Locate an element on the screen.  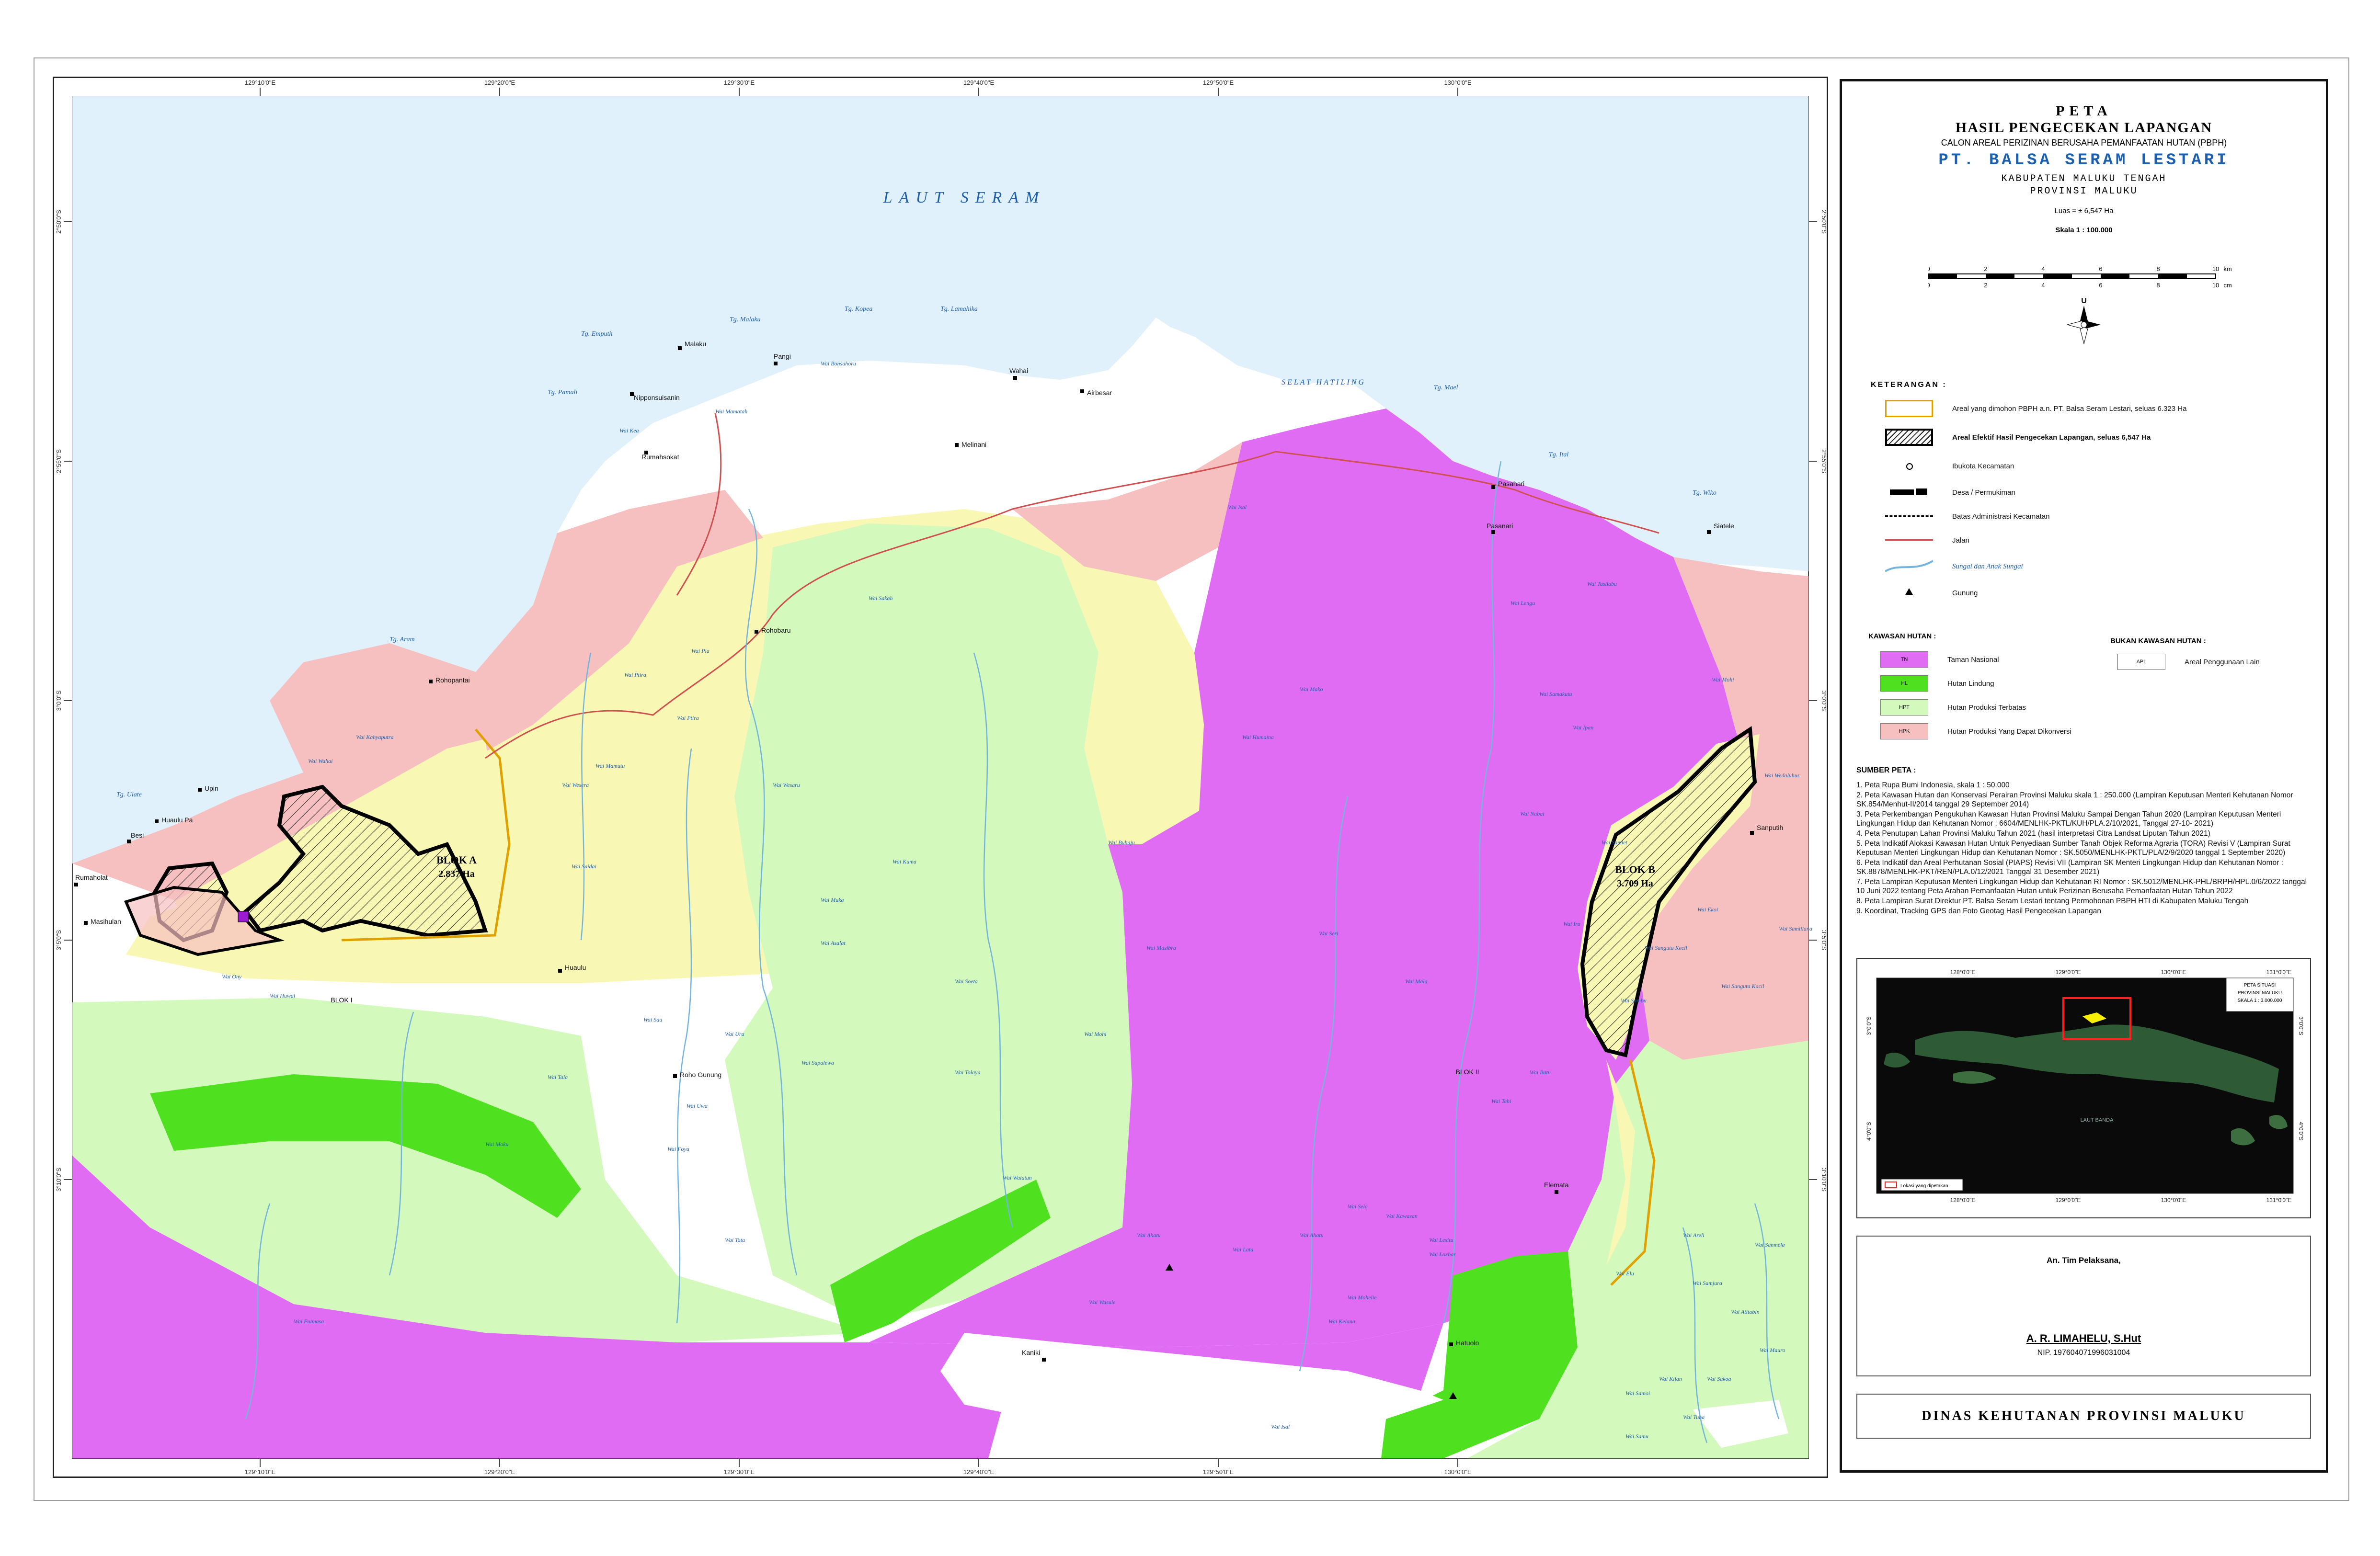
village-marker: Nipponsuisanin is located at coordinates (655, 396).